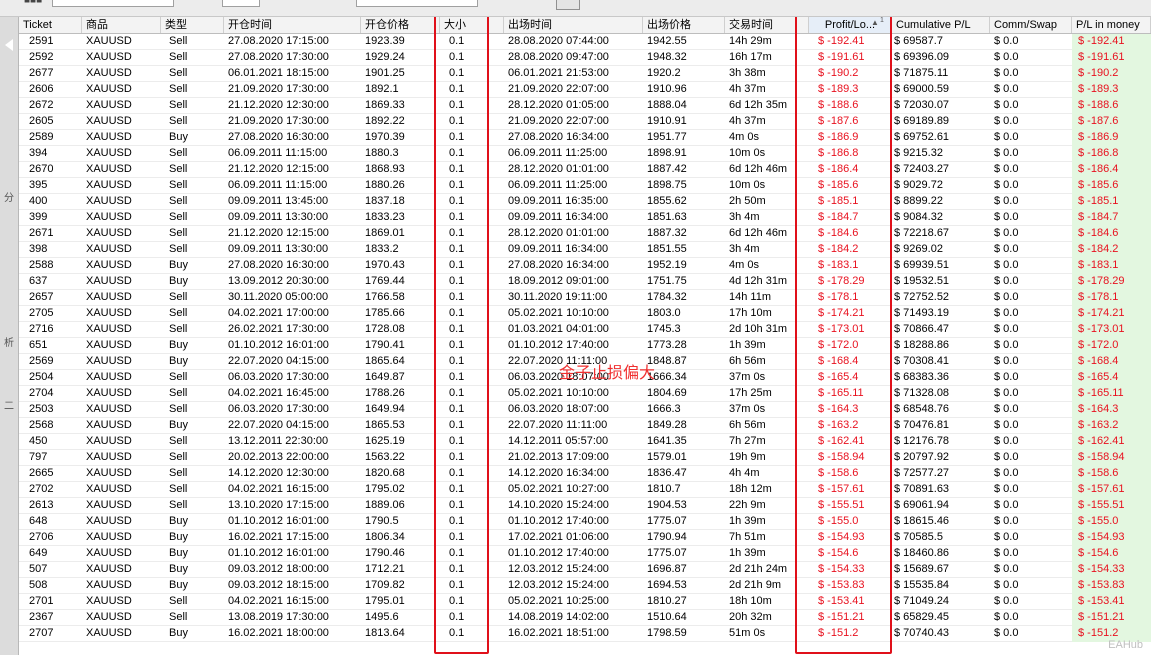 The width and height of the screenshot is (1151, 655). What do you see at coordinates (922, 633) in the screenshot?
I see `cell-cum: $ 70740.43` at bounding box center [922, 633].